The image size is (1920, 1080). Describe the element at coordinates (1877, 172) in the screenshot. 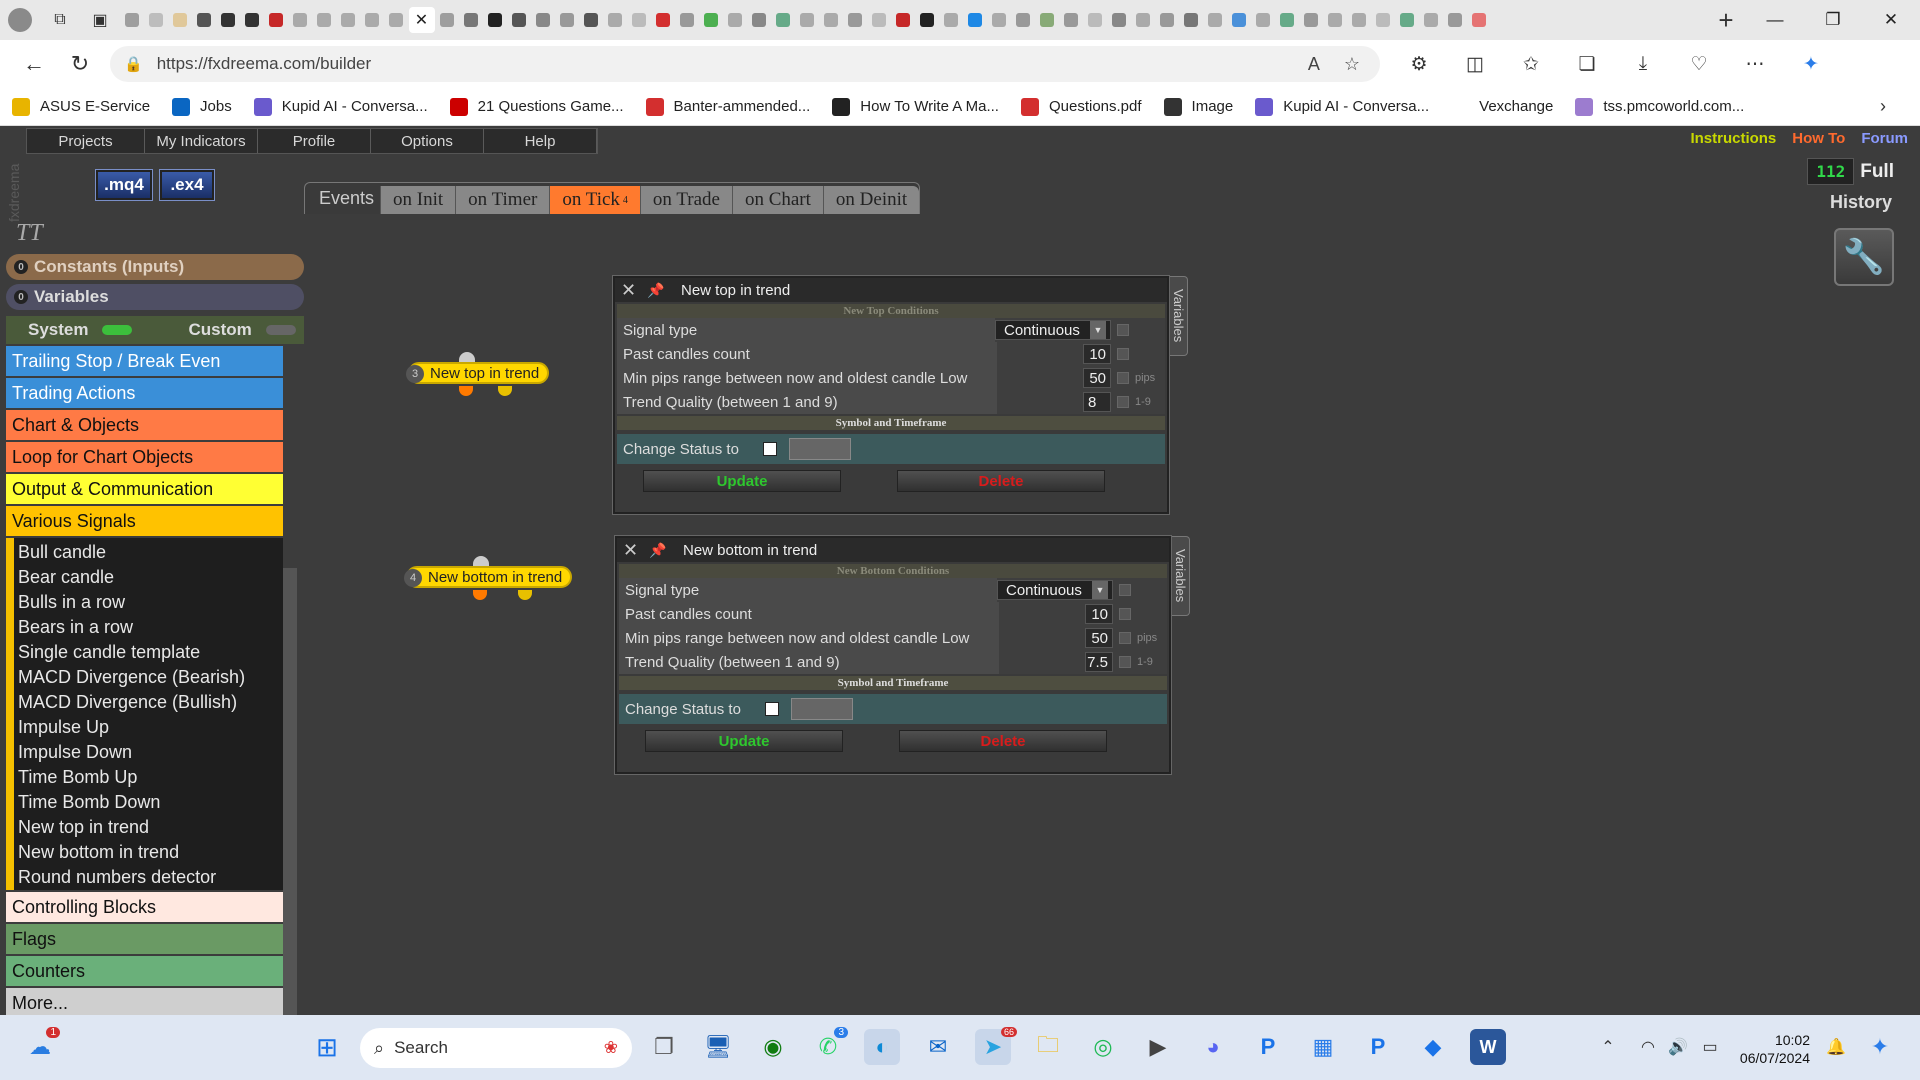

I see `full-button: Full` at that location.